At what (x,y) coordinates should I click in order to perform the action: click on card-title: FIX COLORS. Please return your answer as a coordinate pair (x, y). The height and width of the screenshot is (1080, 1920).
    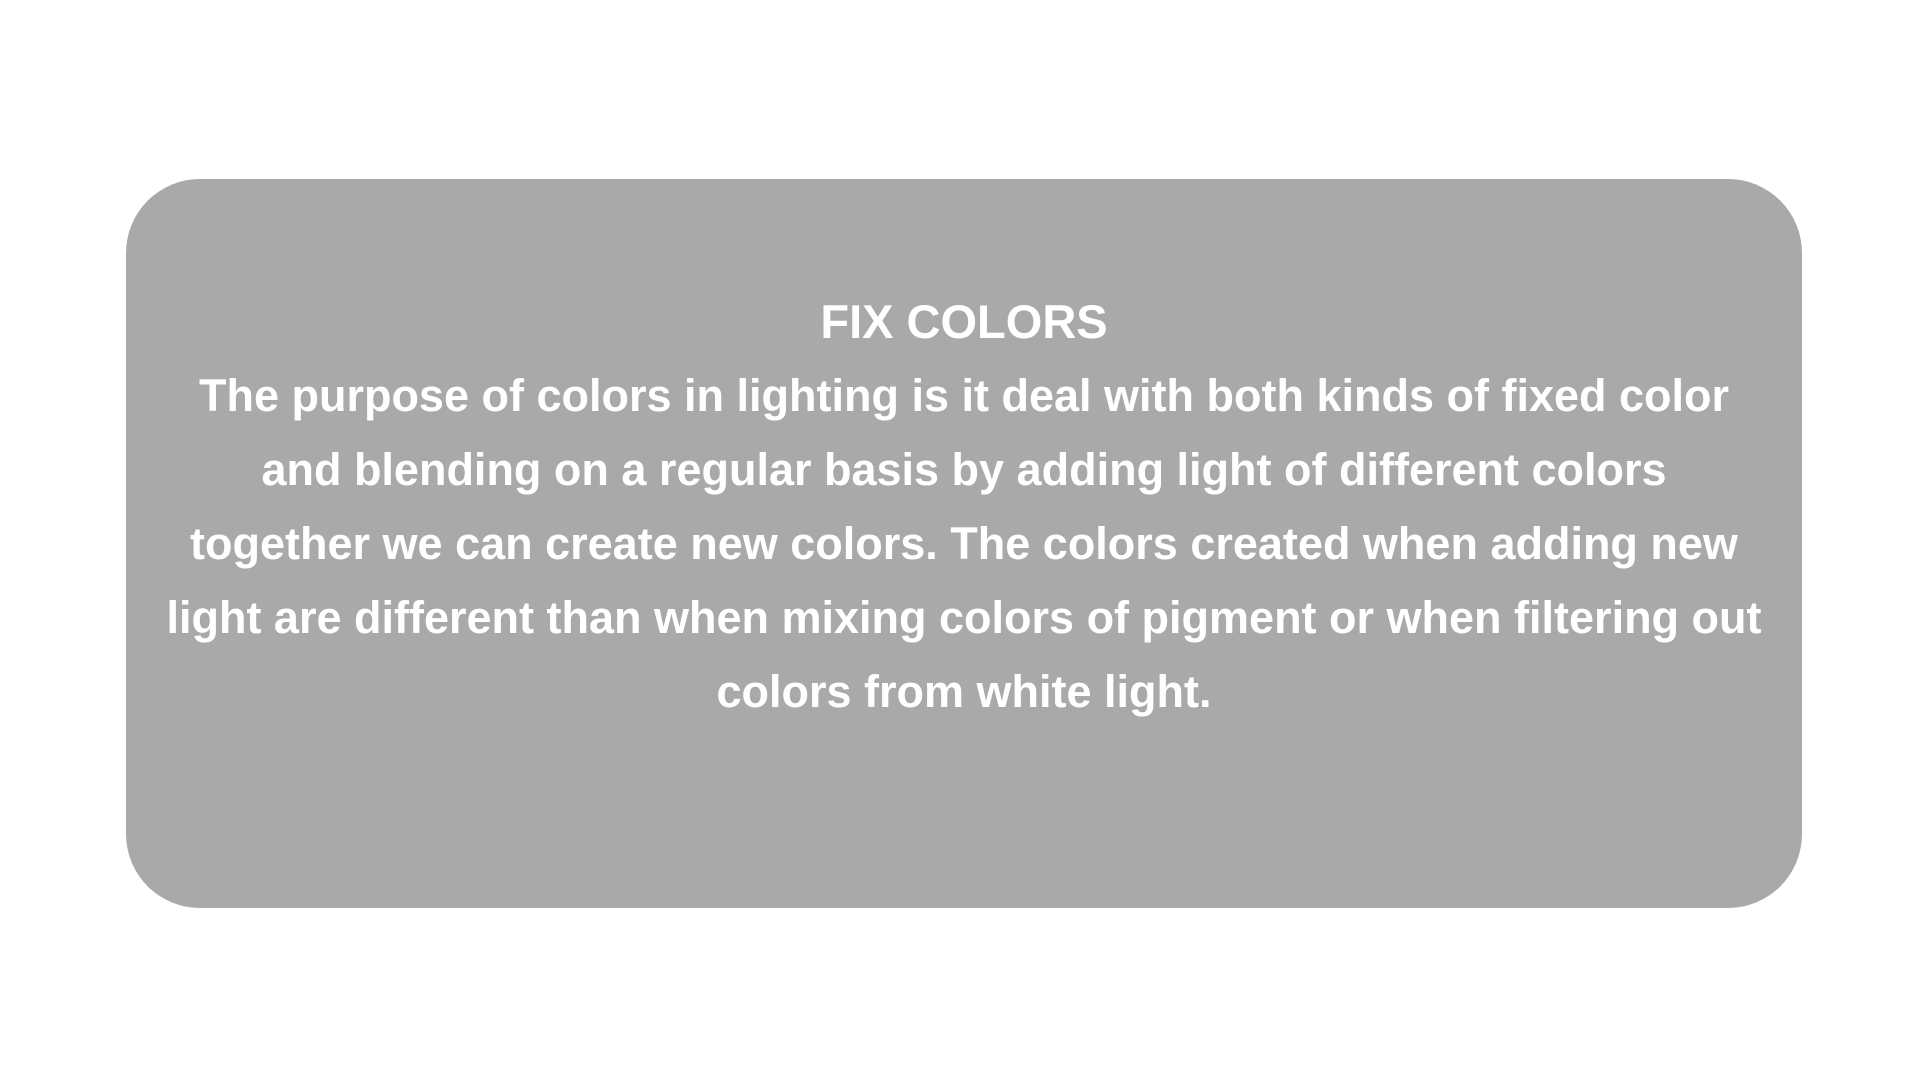
    Looking at the image, I should click on (964, 321).